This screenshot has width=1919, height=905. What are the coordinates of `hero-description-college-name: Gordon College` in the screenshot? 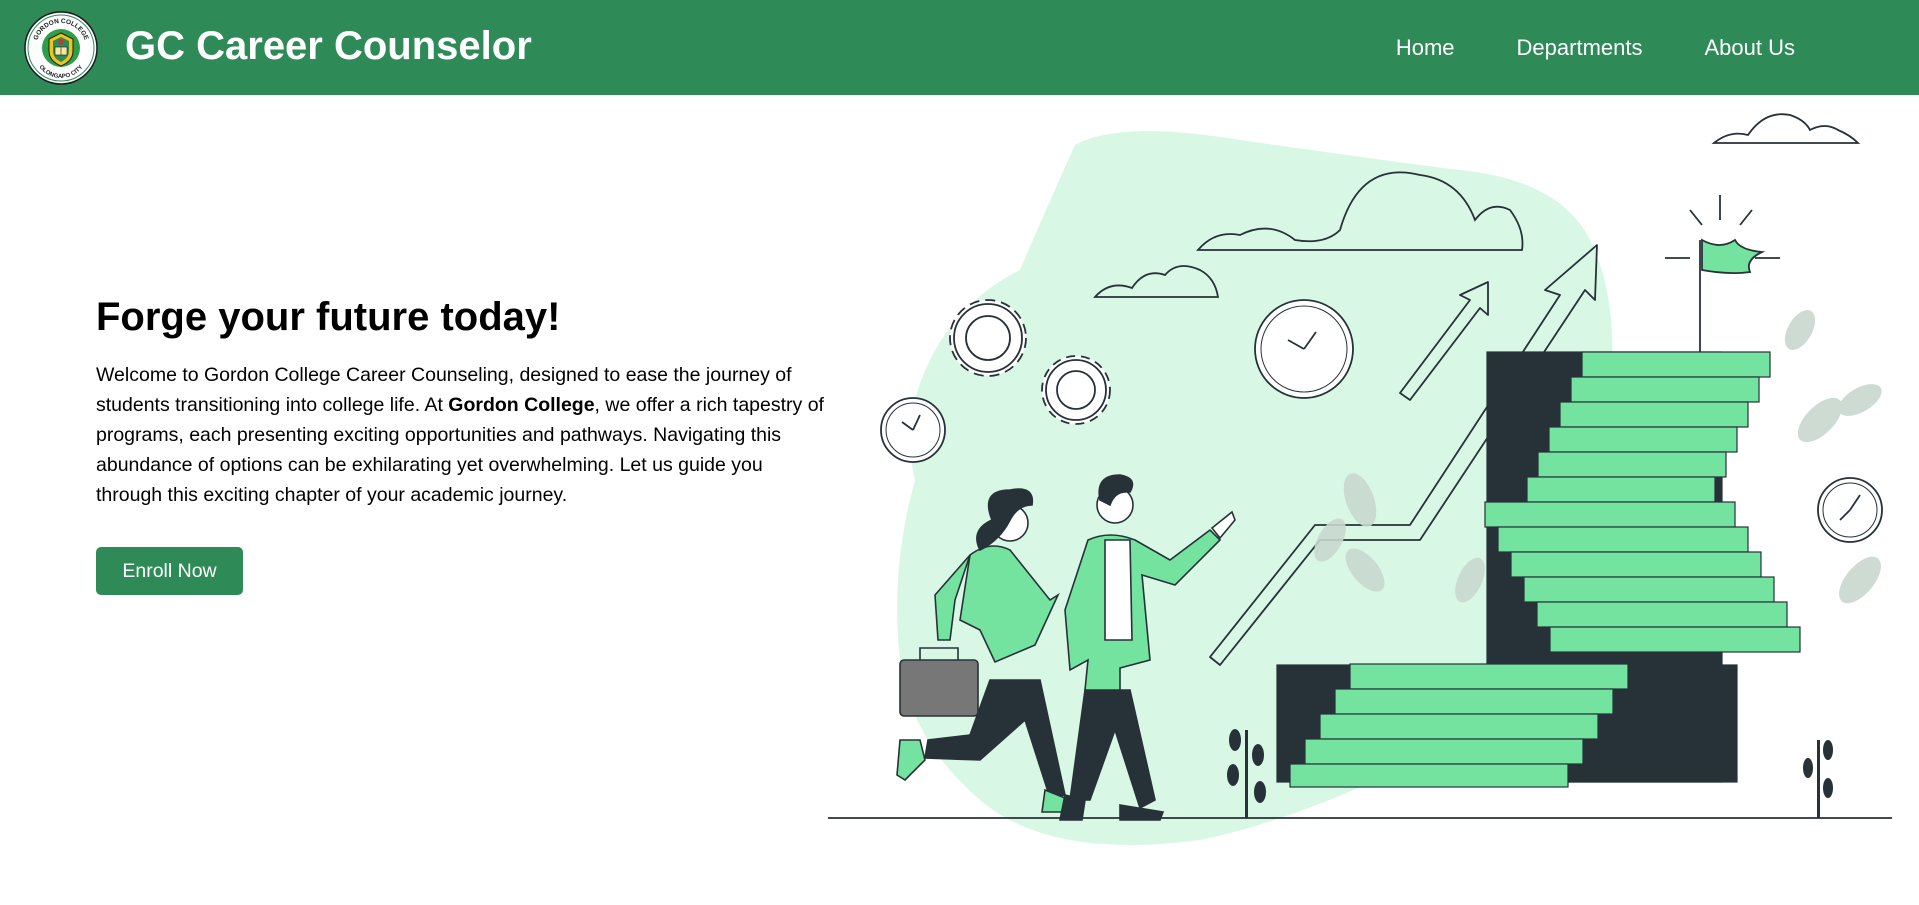 It's located at (521, 405).